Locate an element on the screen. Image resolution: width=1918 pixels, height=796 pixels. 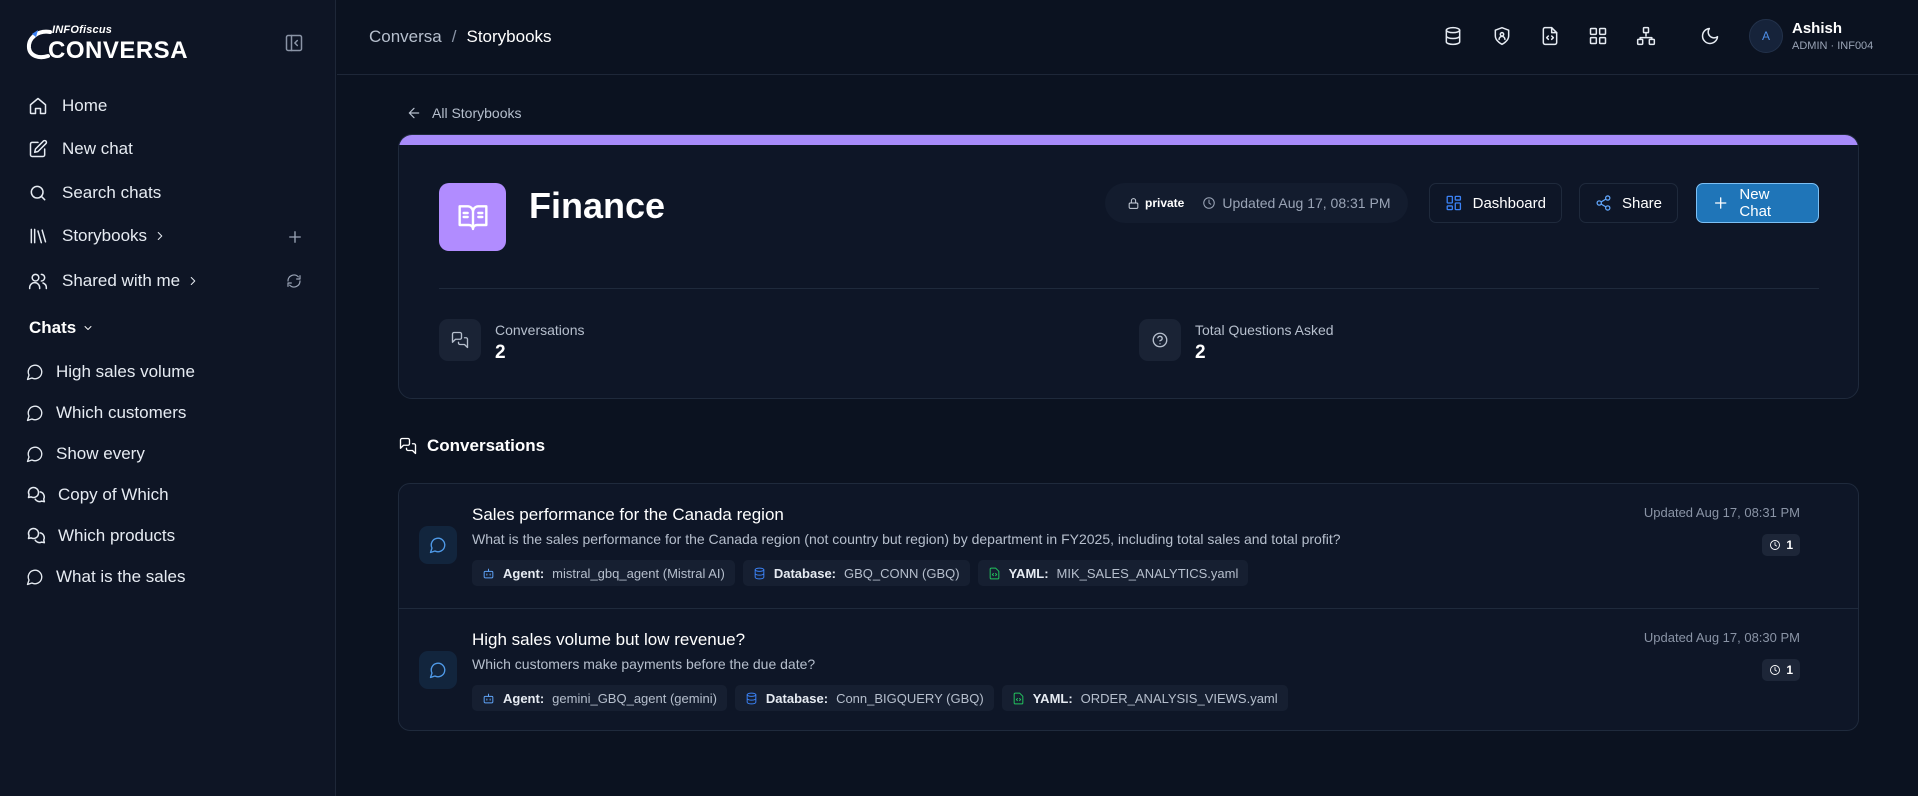
sidebar-item-home: Home is located at coordinates (67, 106).